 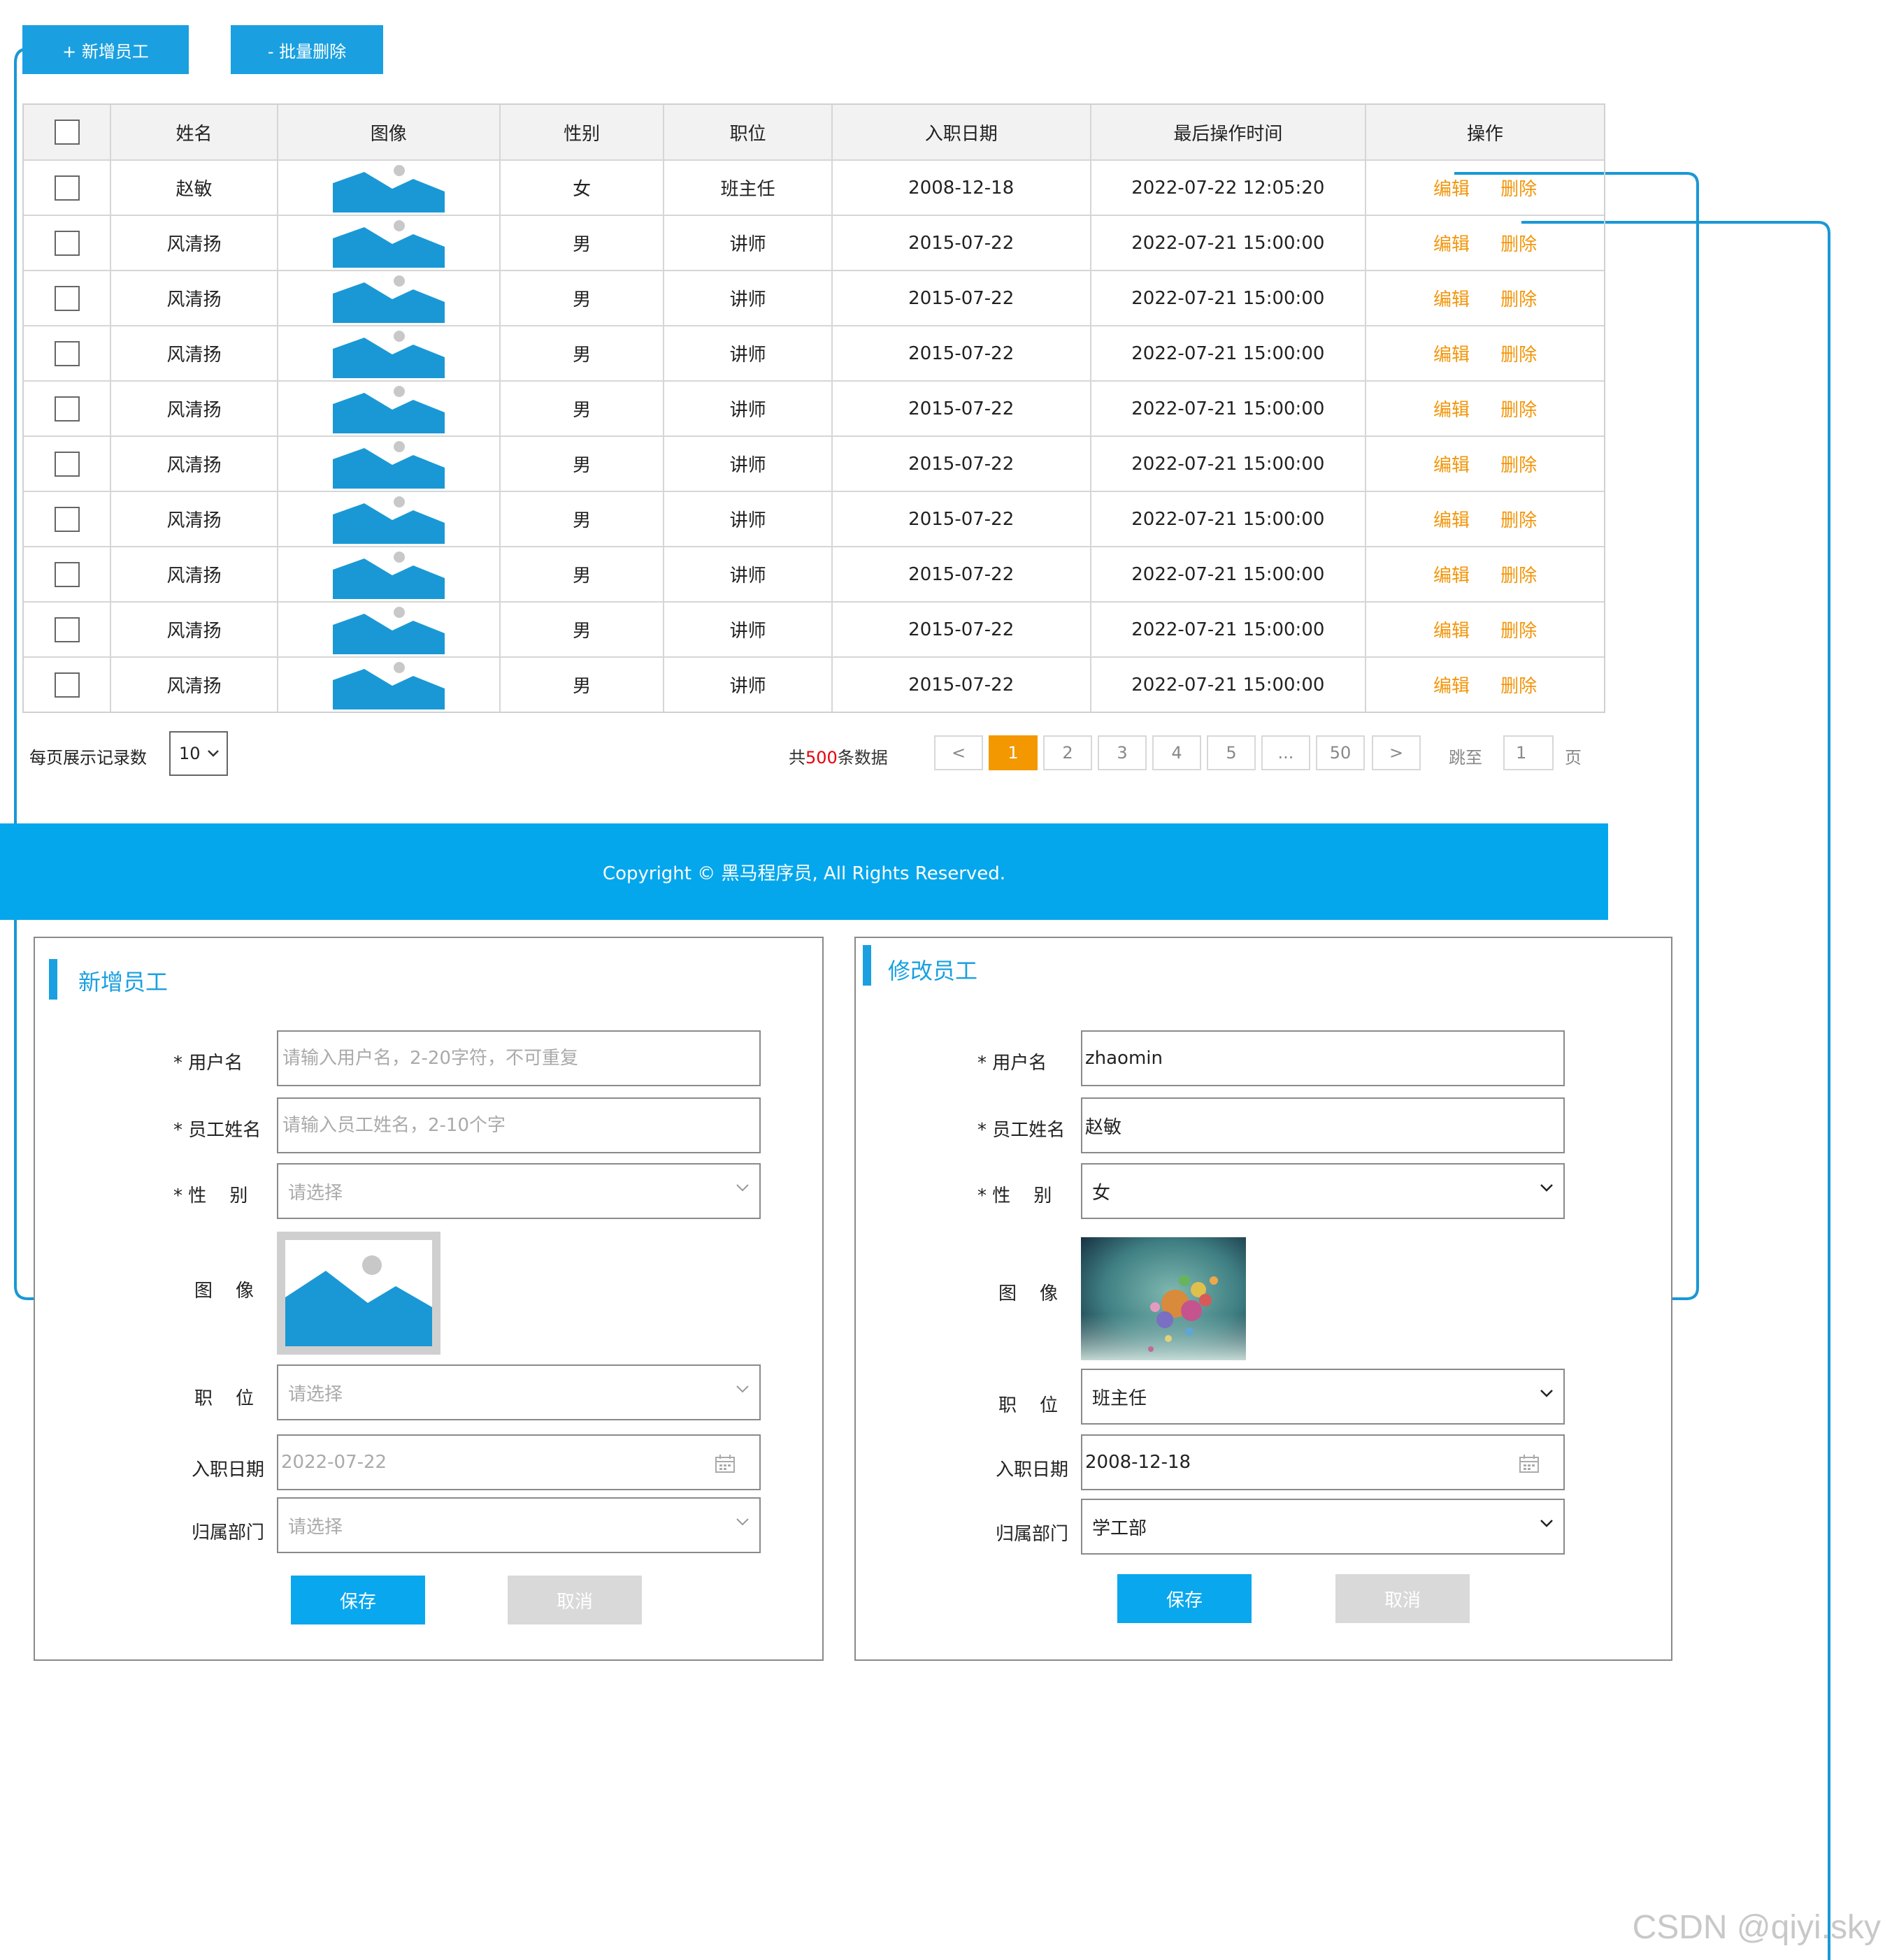 I want to click on entry-date-picker: 2008-12-18, so click(x=1323, y=1462).